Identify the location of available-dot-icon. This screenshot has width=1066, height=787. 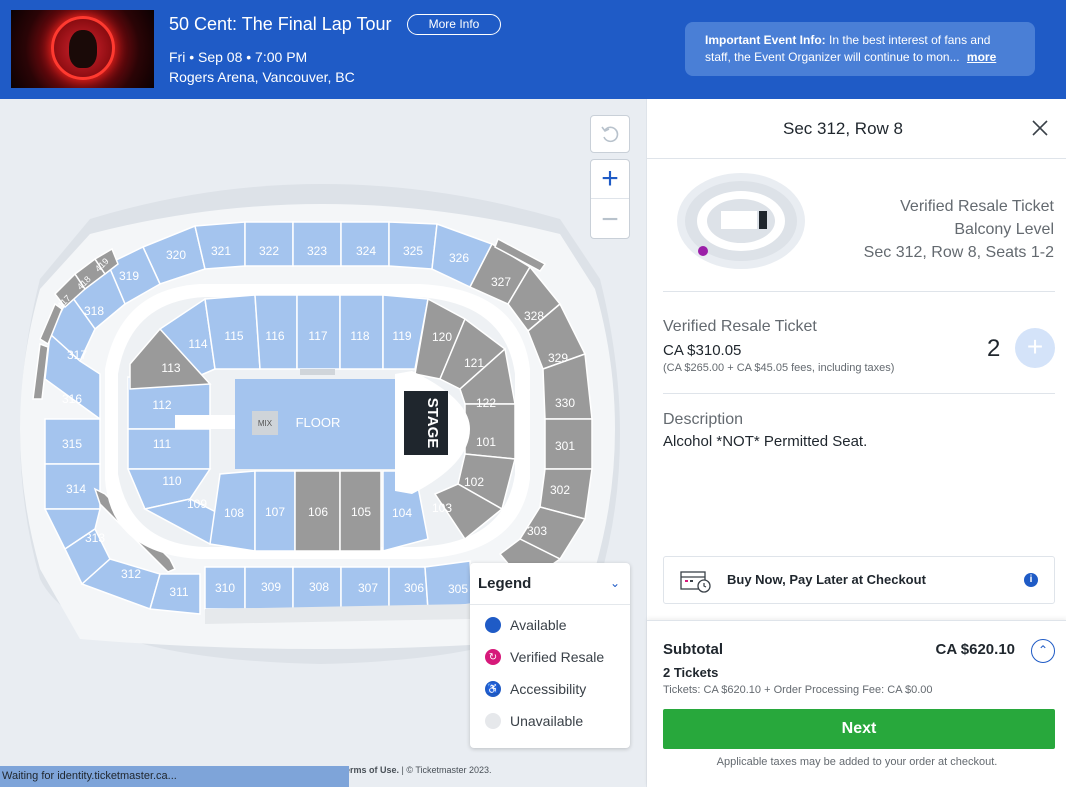
(493, 625).